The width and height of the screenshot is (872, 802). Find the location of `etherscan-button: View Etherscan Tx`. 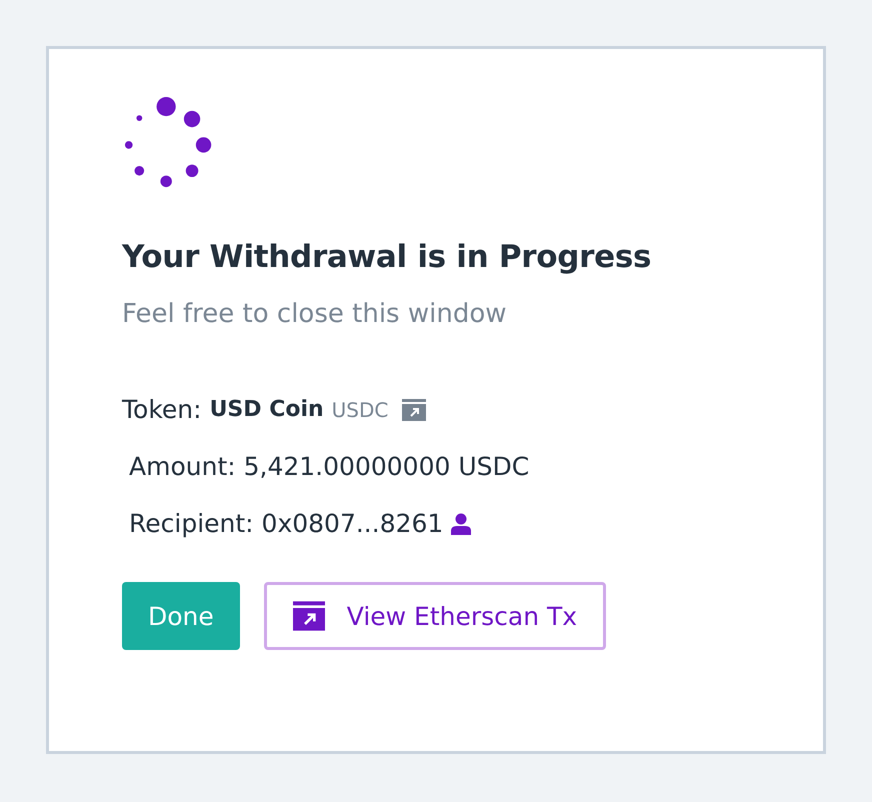

etherscan-button: View Etherscan Tx is located at coordinates (435, 616).